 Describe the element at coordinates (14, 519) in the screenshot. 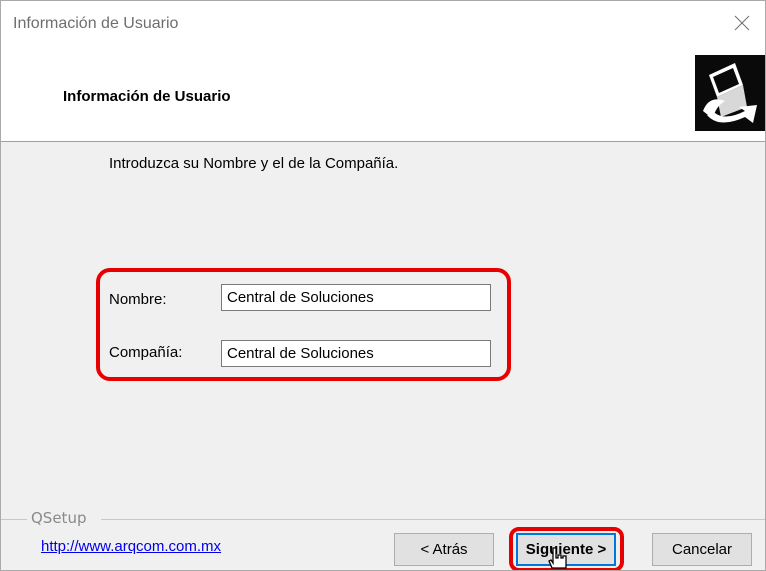

I see `group-divider-left` at that location.